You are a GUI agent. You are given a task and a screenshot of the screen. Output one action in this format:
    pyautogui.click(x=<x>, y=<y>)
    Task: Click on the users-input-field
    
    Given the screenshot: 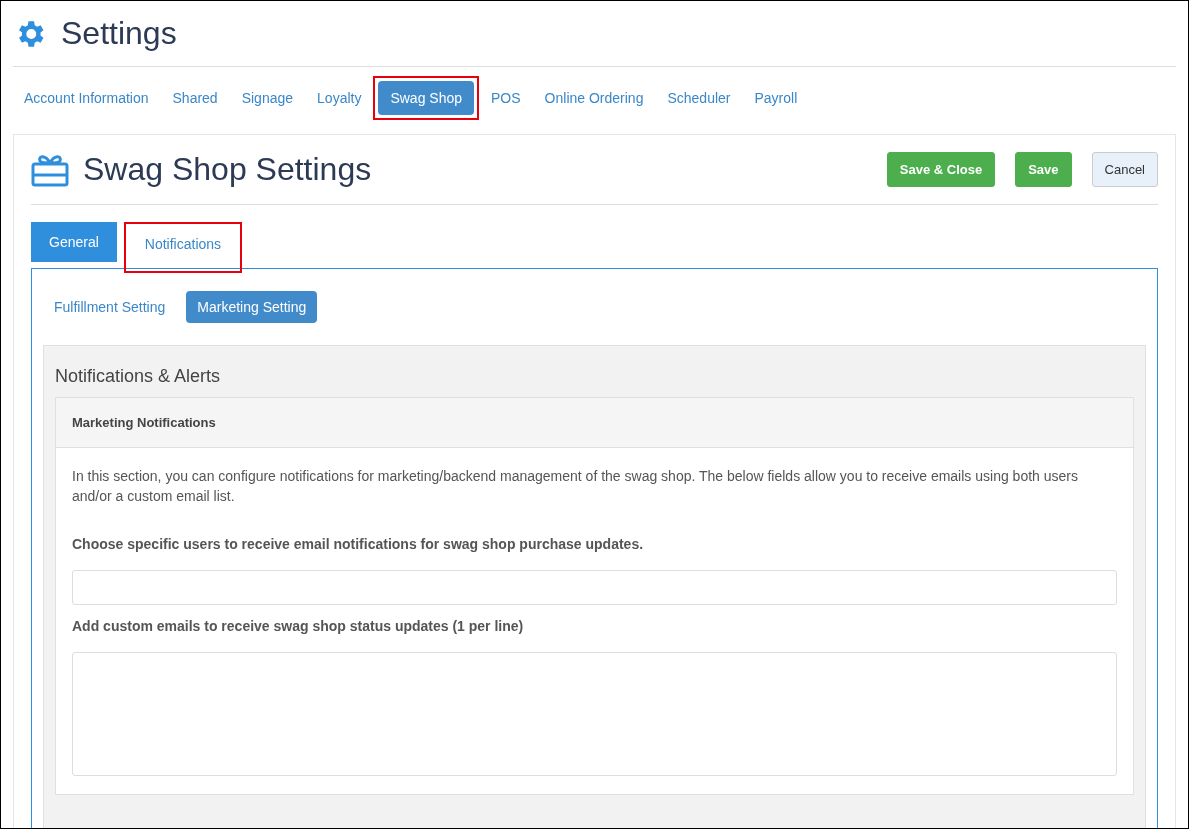 What is the action you would take?
    pyautogui.click(x=594, y=587)
    